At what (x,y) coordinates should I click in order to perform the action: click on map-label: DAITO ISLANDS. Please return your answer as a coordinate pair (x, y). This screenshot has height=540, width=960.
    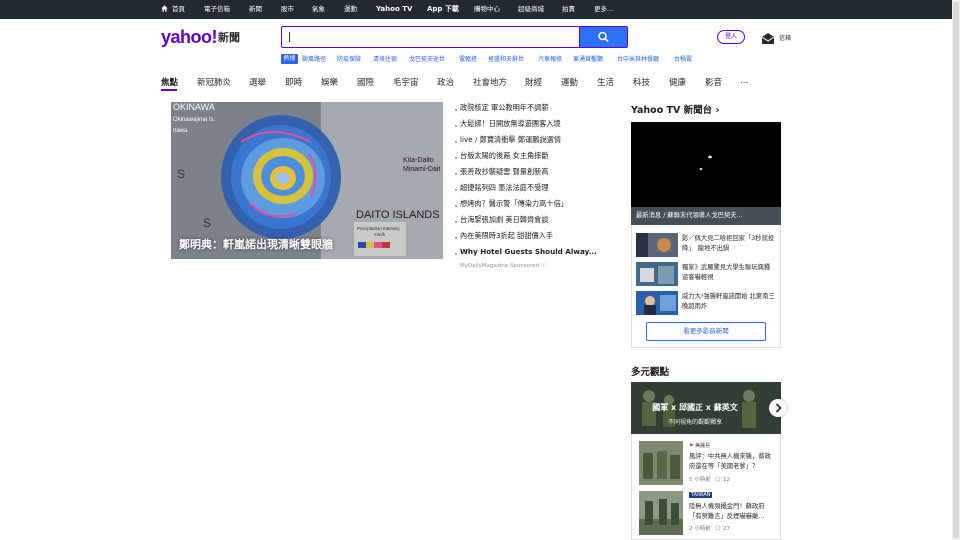
    Looking at the image, I should click on (398, 215).